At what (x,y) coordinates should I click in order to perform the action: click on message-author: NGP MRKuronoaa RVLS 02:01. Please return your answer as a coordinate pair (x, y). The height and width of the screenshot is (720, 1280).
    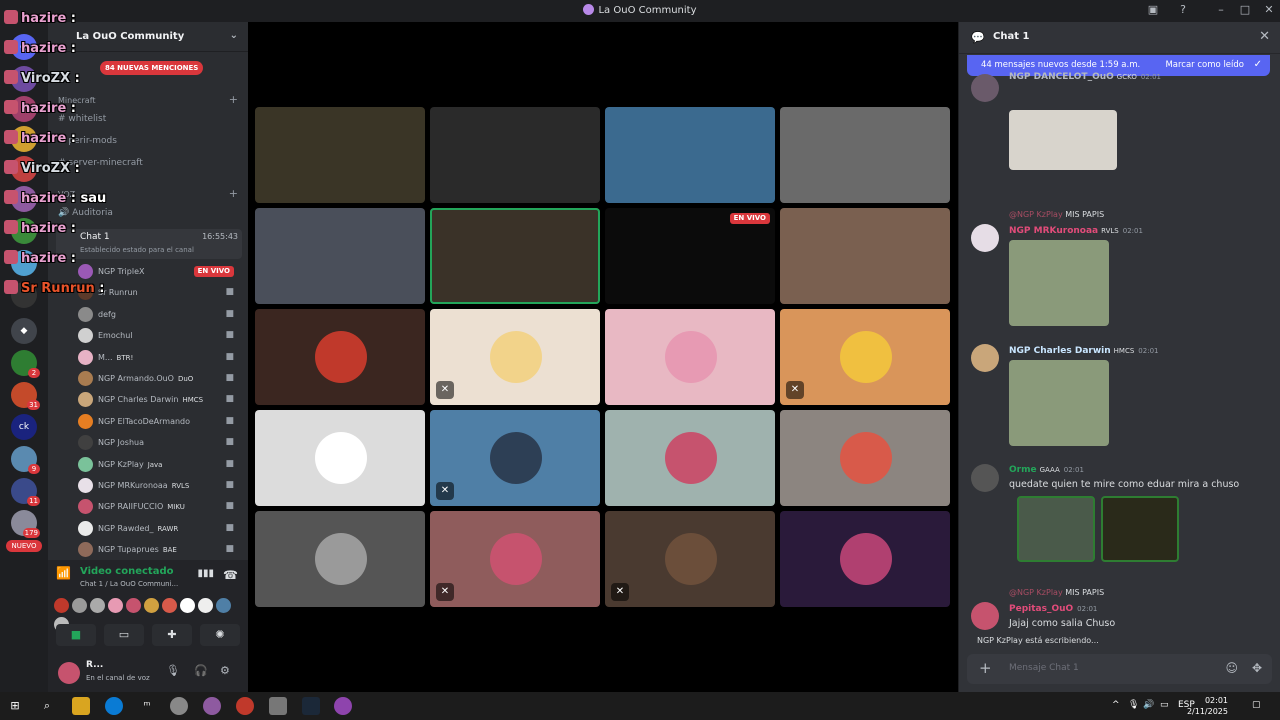
    Looking at the image, I should click on (1076, 231).